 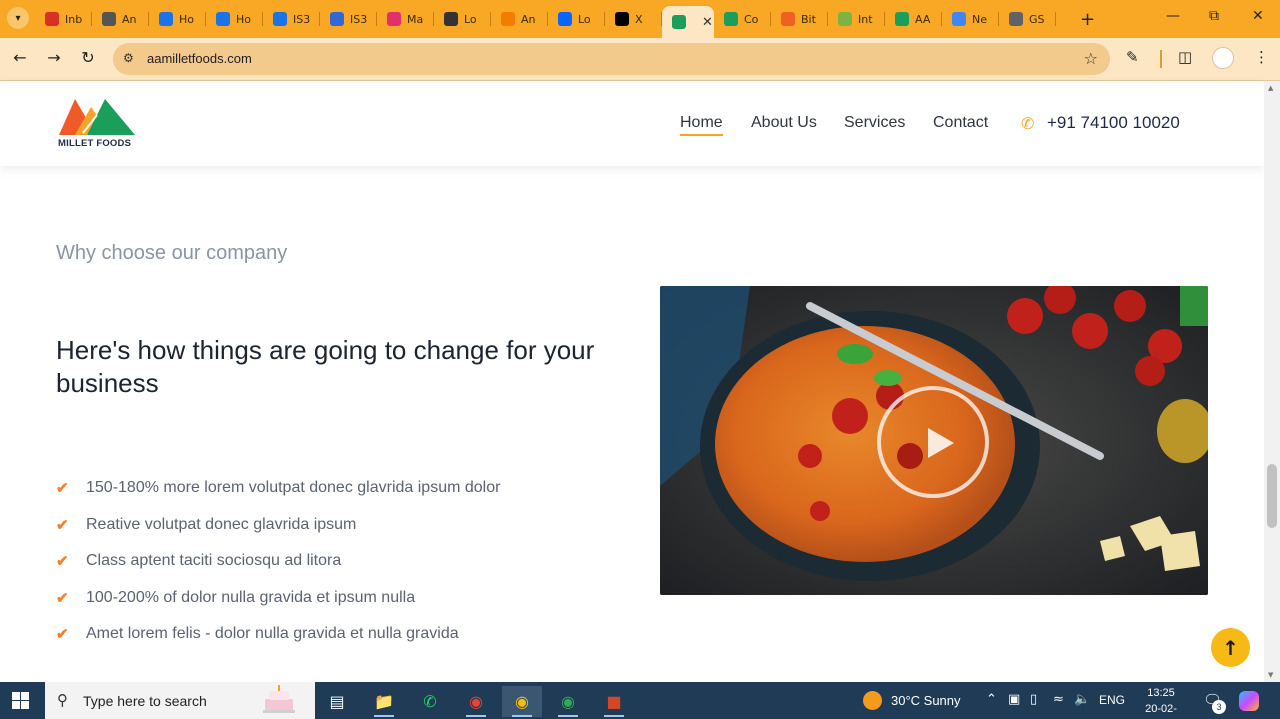 I want to click on chrome-profile-icon: ◉, so click(x=568, y=701).